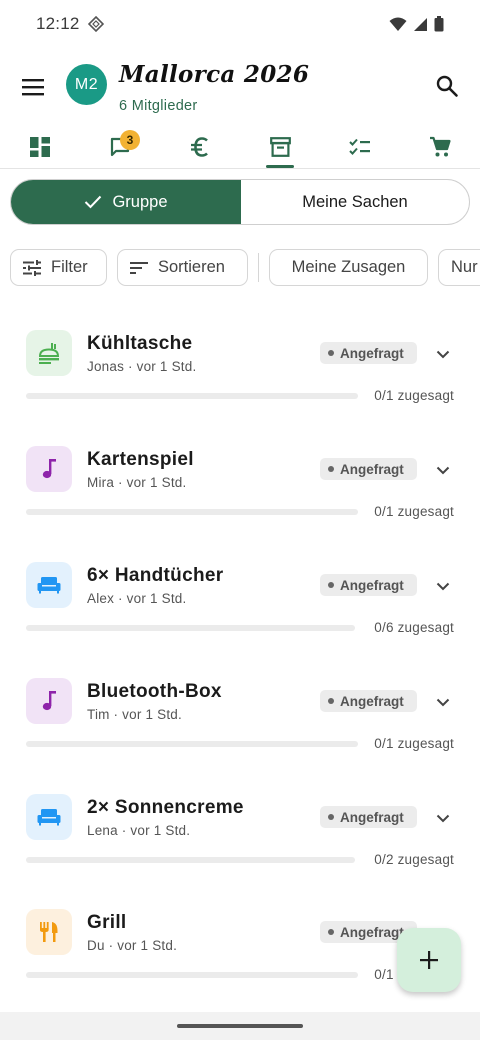 The height and width of the screenshot is (1040, 480). I want to click on tab-shopping, so click(440, 147).